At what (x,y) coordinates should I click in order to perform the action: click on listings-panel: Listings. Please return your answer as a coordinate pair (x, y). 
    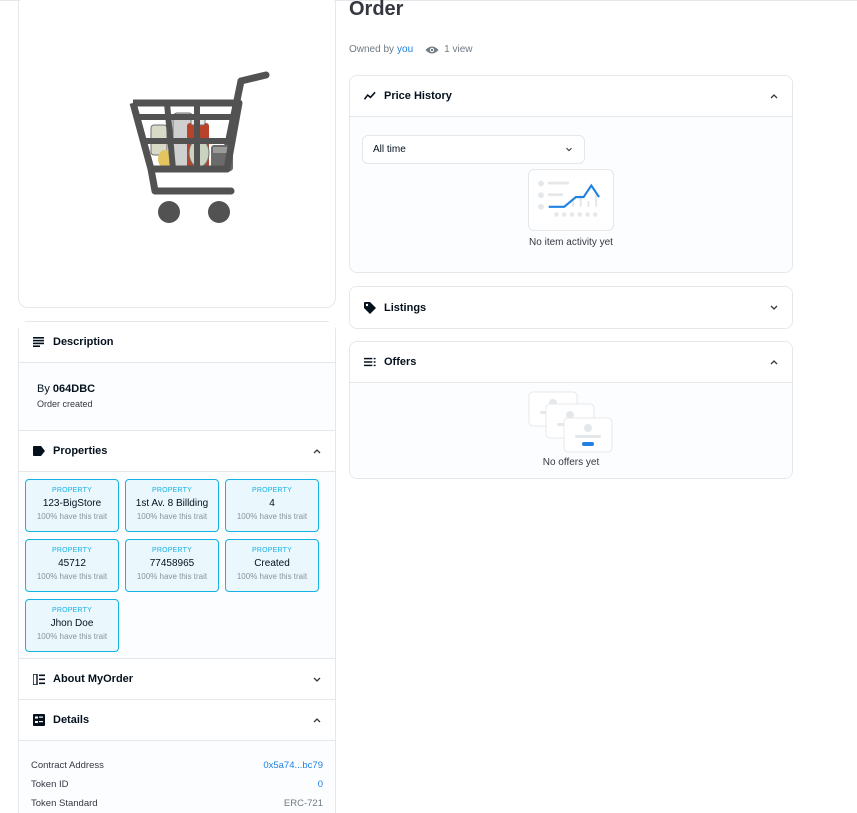
    Looking at the image, I should click on (571, 307).